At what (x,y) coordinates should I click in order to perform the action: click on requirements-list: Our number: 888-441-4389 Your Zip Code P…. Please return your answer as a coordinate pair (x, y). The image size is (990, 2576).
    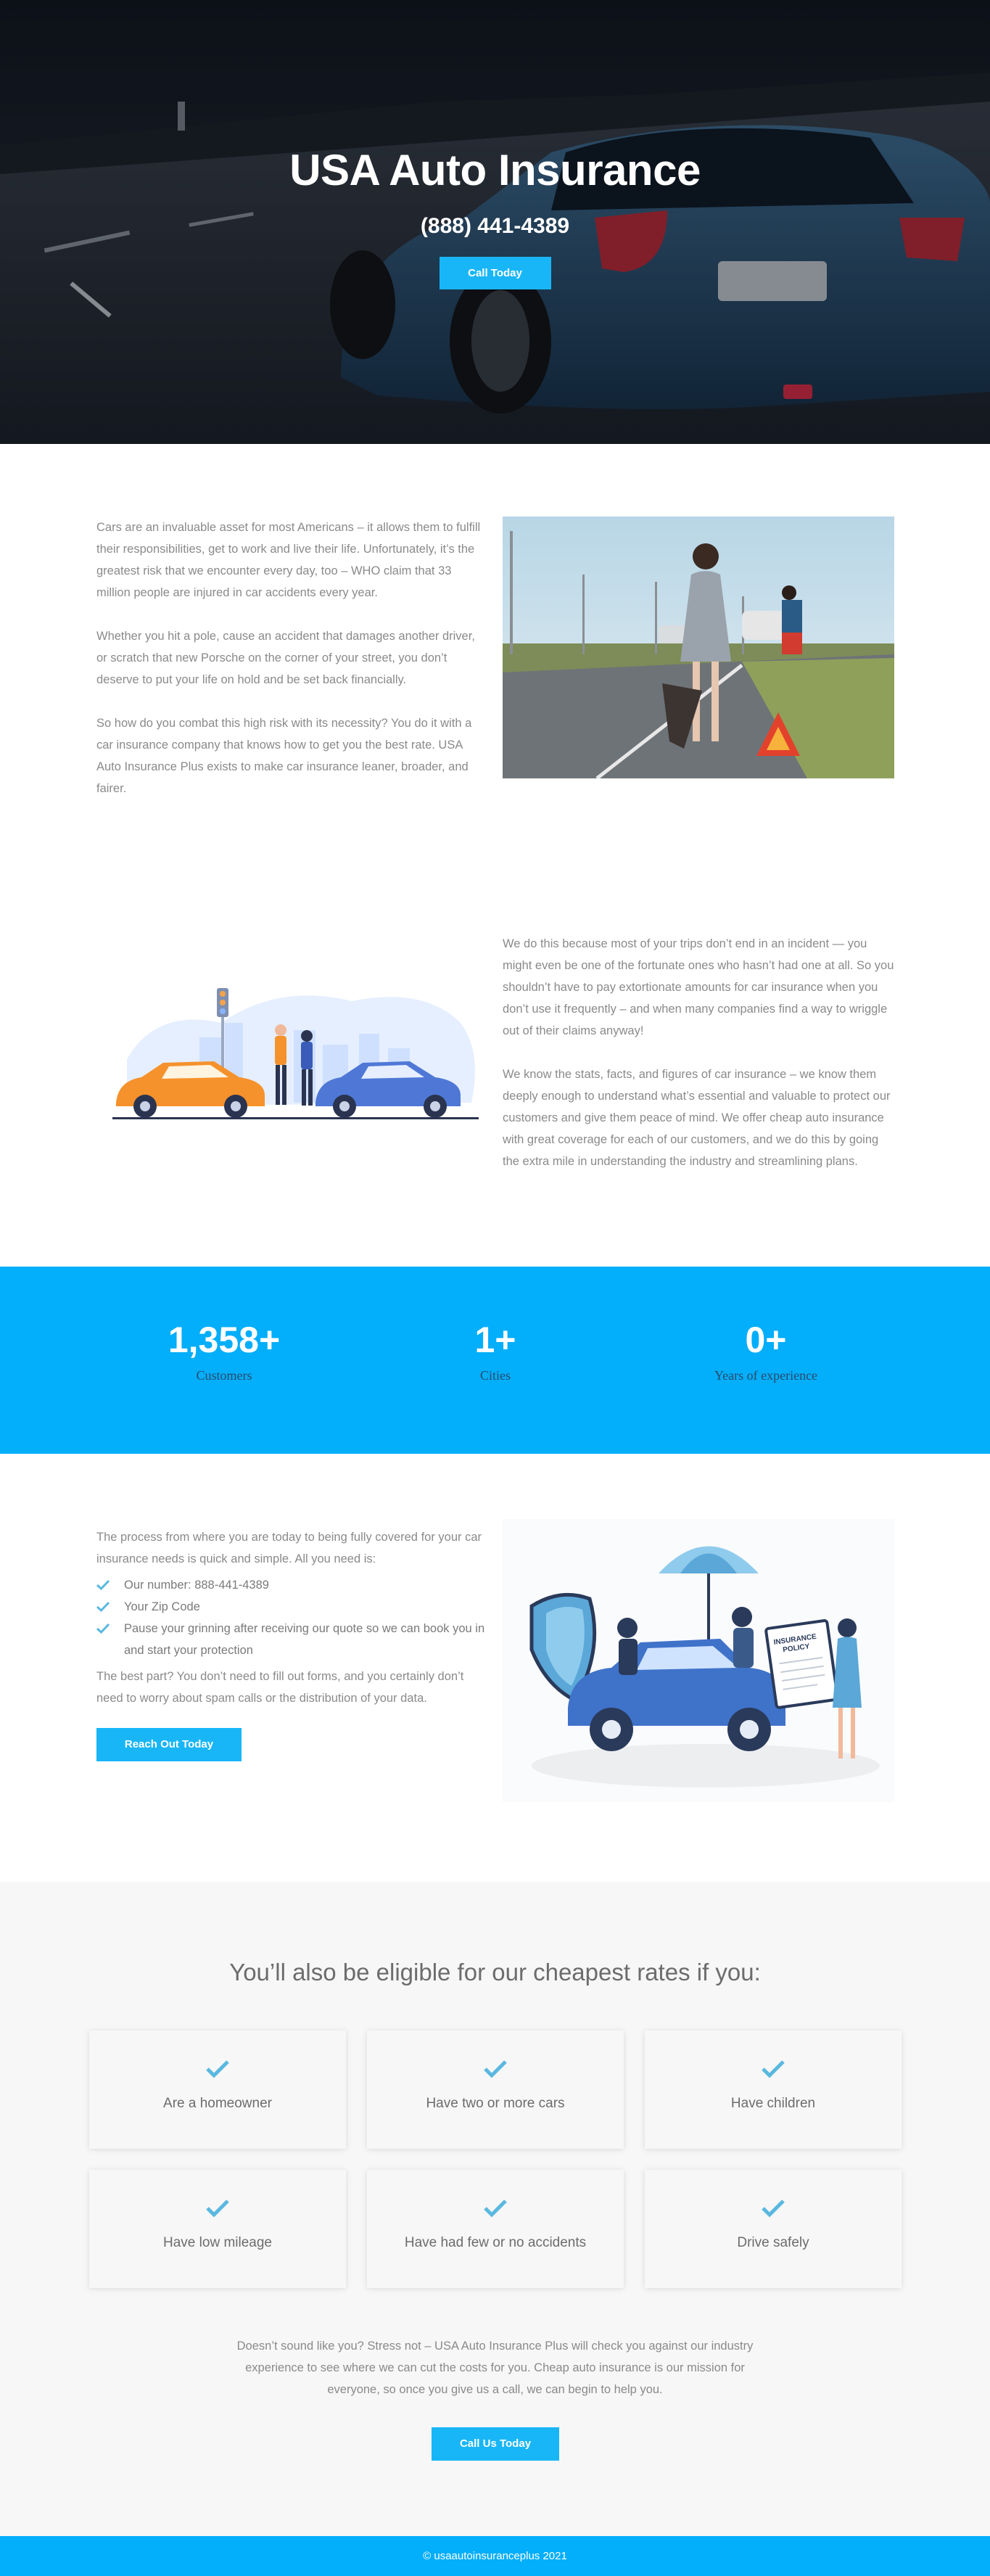
    Looking at the image, I should click on (294, 1617).